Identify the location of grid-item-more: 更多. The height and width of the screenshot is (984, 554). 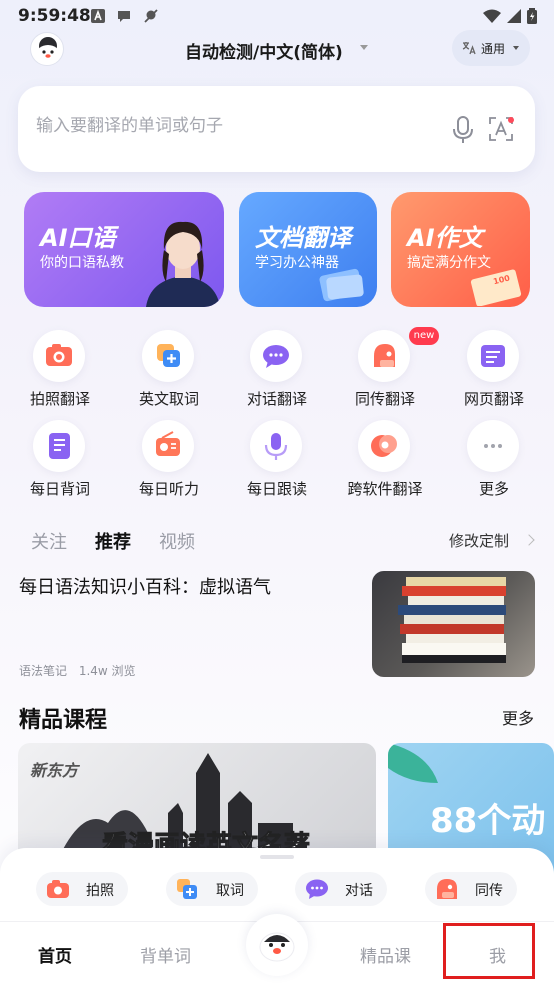
(494, 460).